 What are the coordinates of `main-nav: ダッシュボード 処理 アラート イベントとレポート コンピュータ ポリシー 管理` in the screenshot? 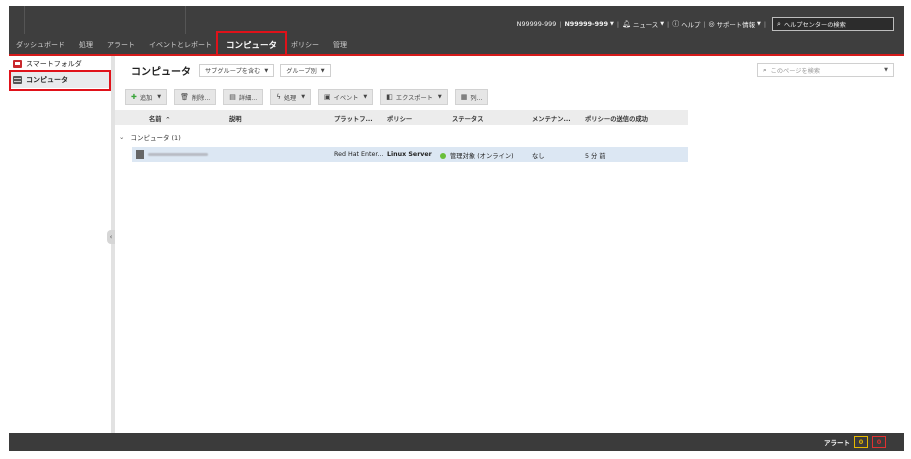 It's located at (181, 43).